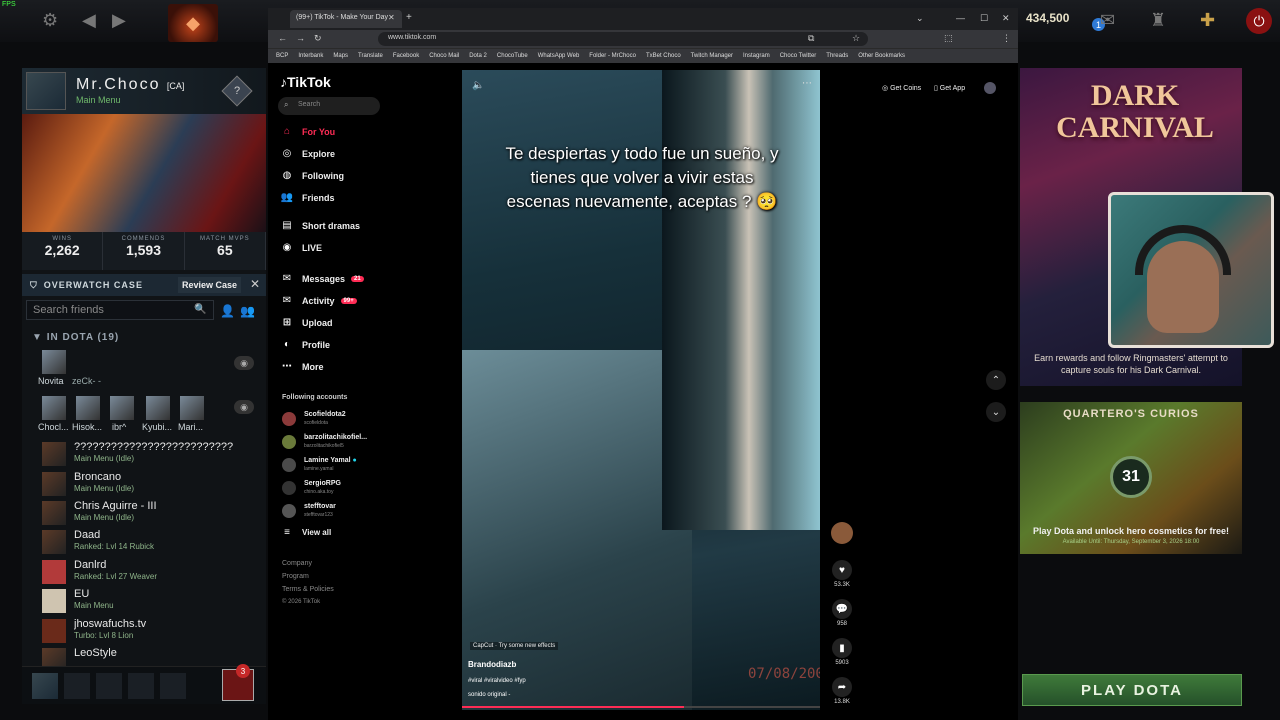  What do you see at coordinates (949, 88) in the screenshot?
I see `get-app-button: ▯ Get App` at bounding box center [949, 88].